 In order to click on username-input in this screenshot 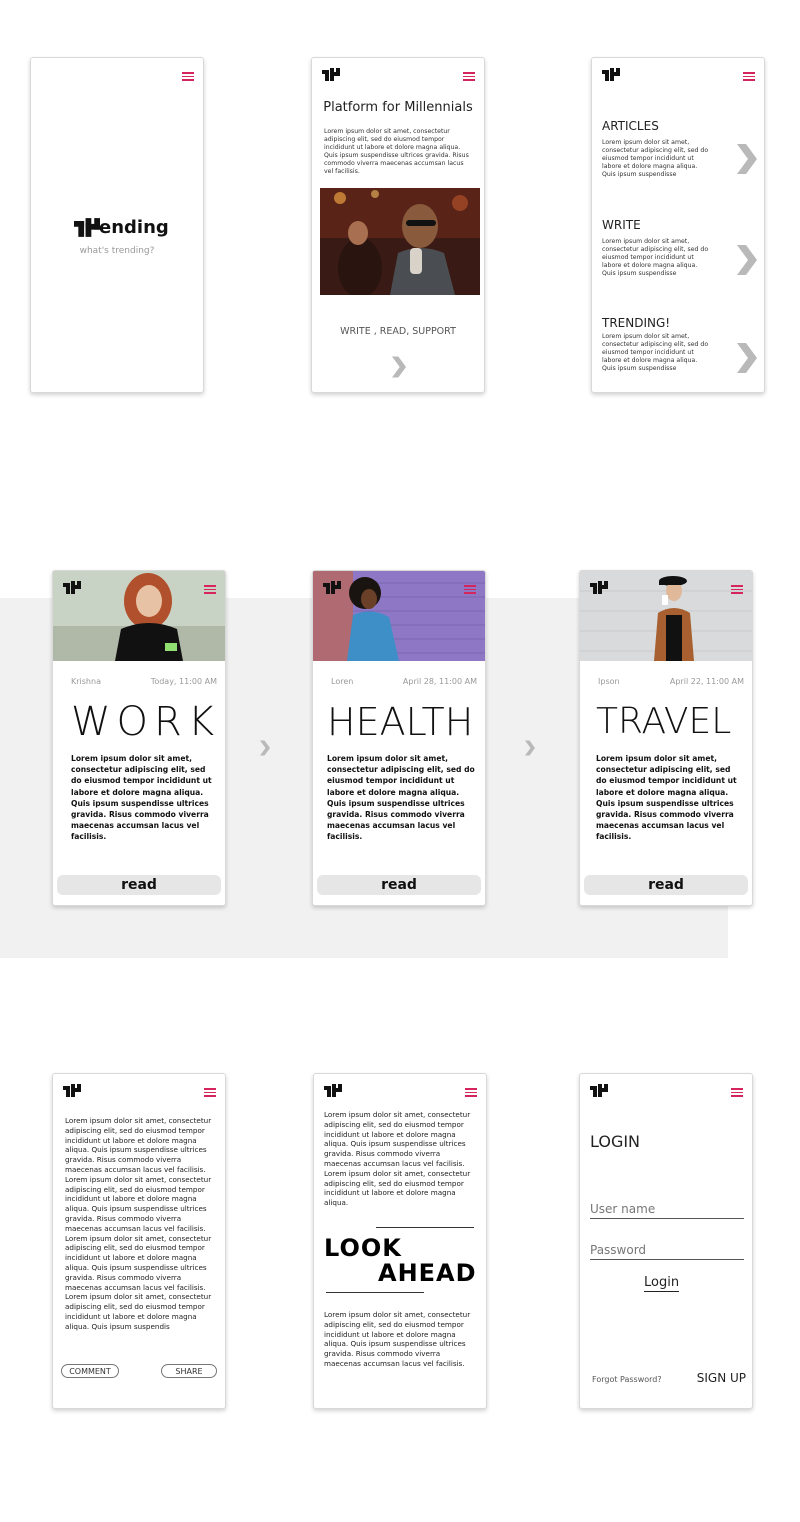, I will do `click(667, 1209)`.